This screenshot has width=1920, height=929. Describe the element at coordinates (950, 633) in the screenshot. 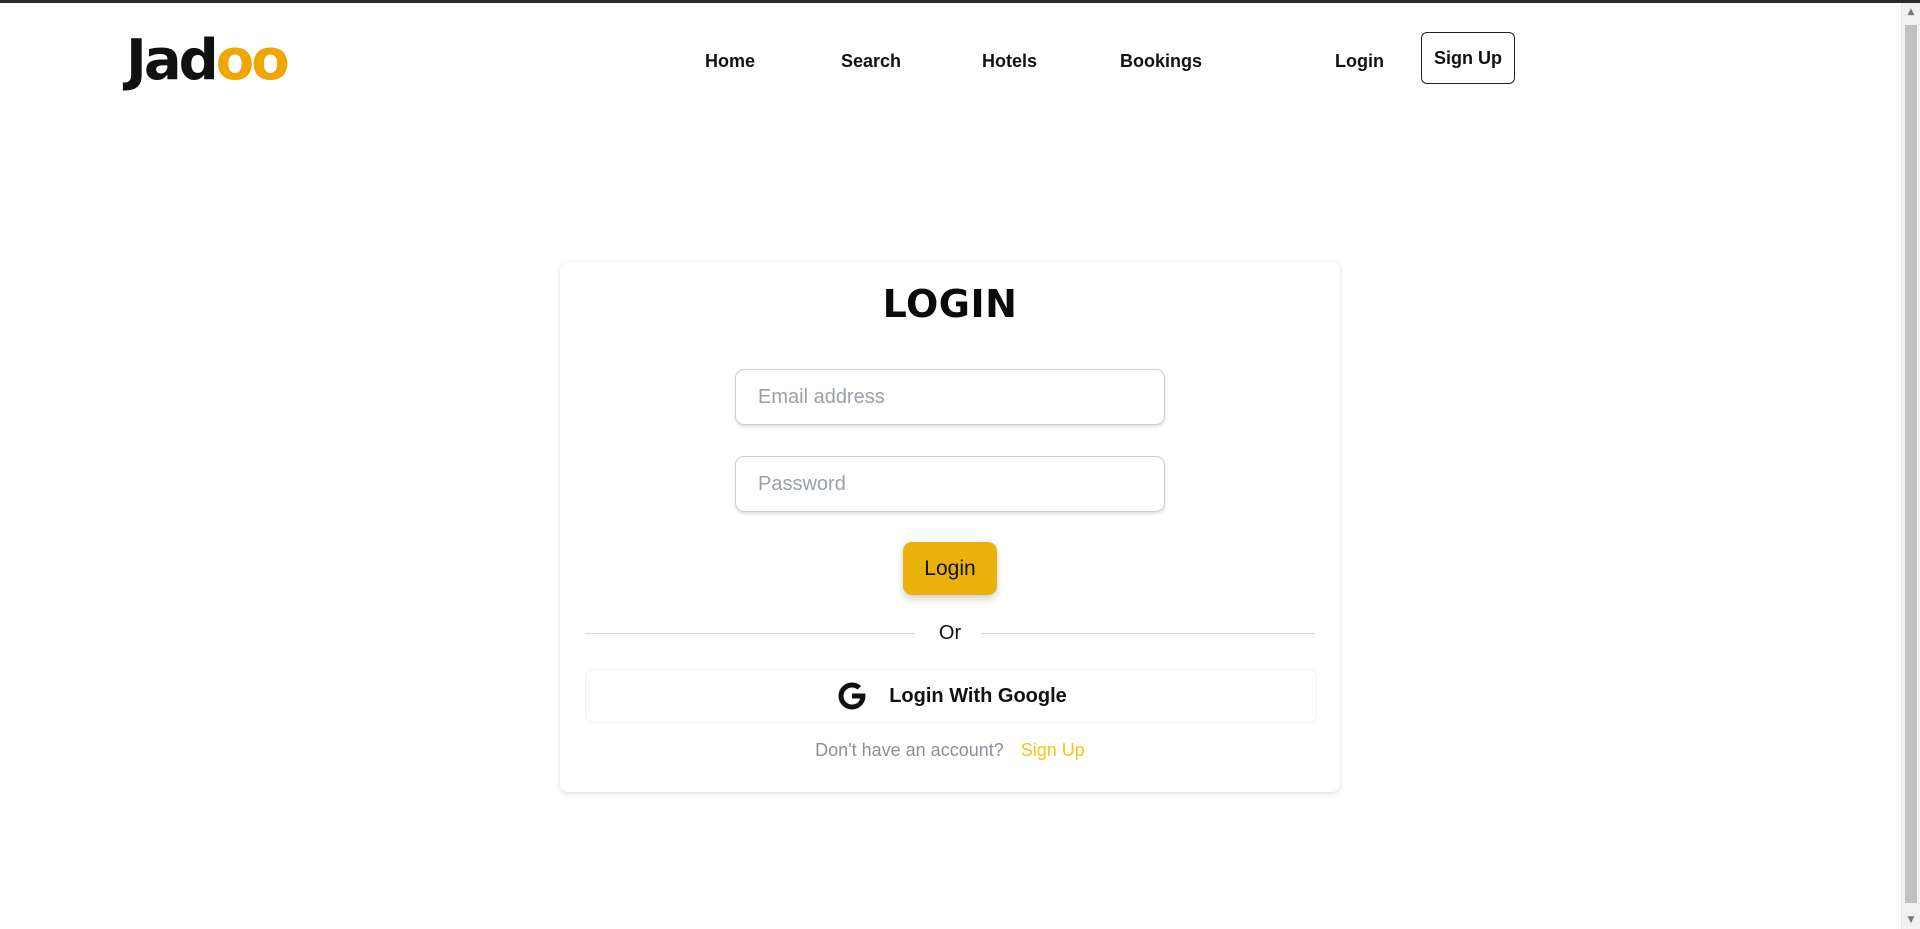

I see `divider-or-text: Or` at that location.